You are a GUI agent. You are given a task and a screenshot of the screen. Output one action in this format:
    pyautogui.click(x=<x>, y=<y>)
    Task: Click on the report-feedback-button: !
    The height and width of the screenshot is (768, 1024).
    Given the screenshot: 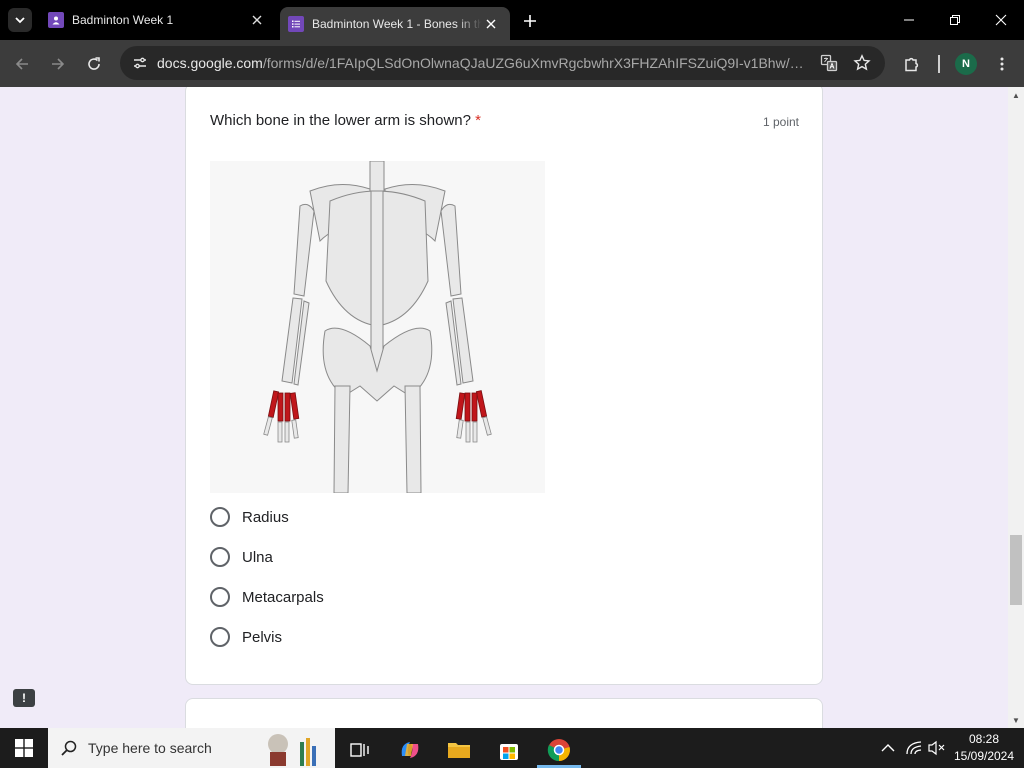 What is the action you would take?
    pyautogui.click(x=24, y=698)
    